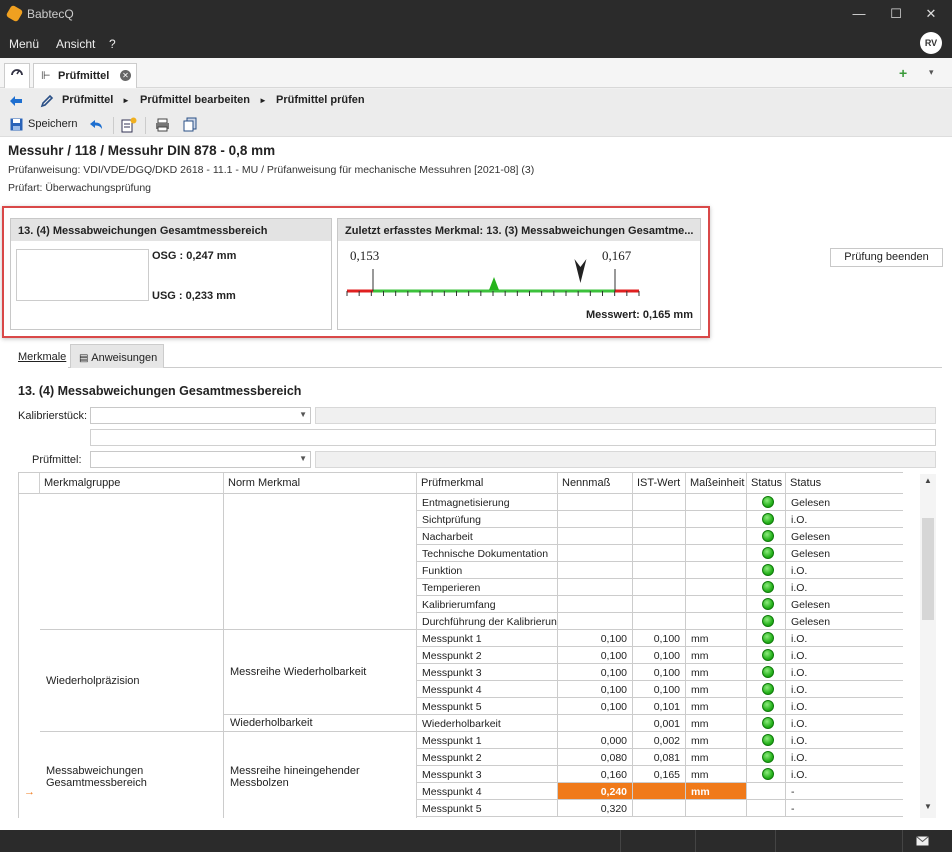  Describe the element at coordinates (886, 257) in the screenshot. I see `finish-test-button: Prüfung beenden` at that location.